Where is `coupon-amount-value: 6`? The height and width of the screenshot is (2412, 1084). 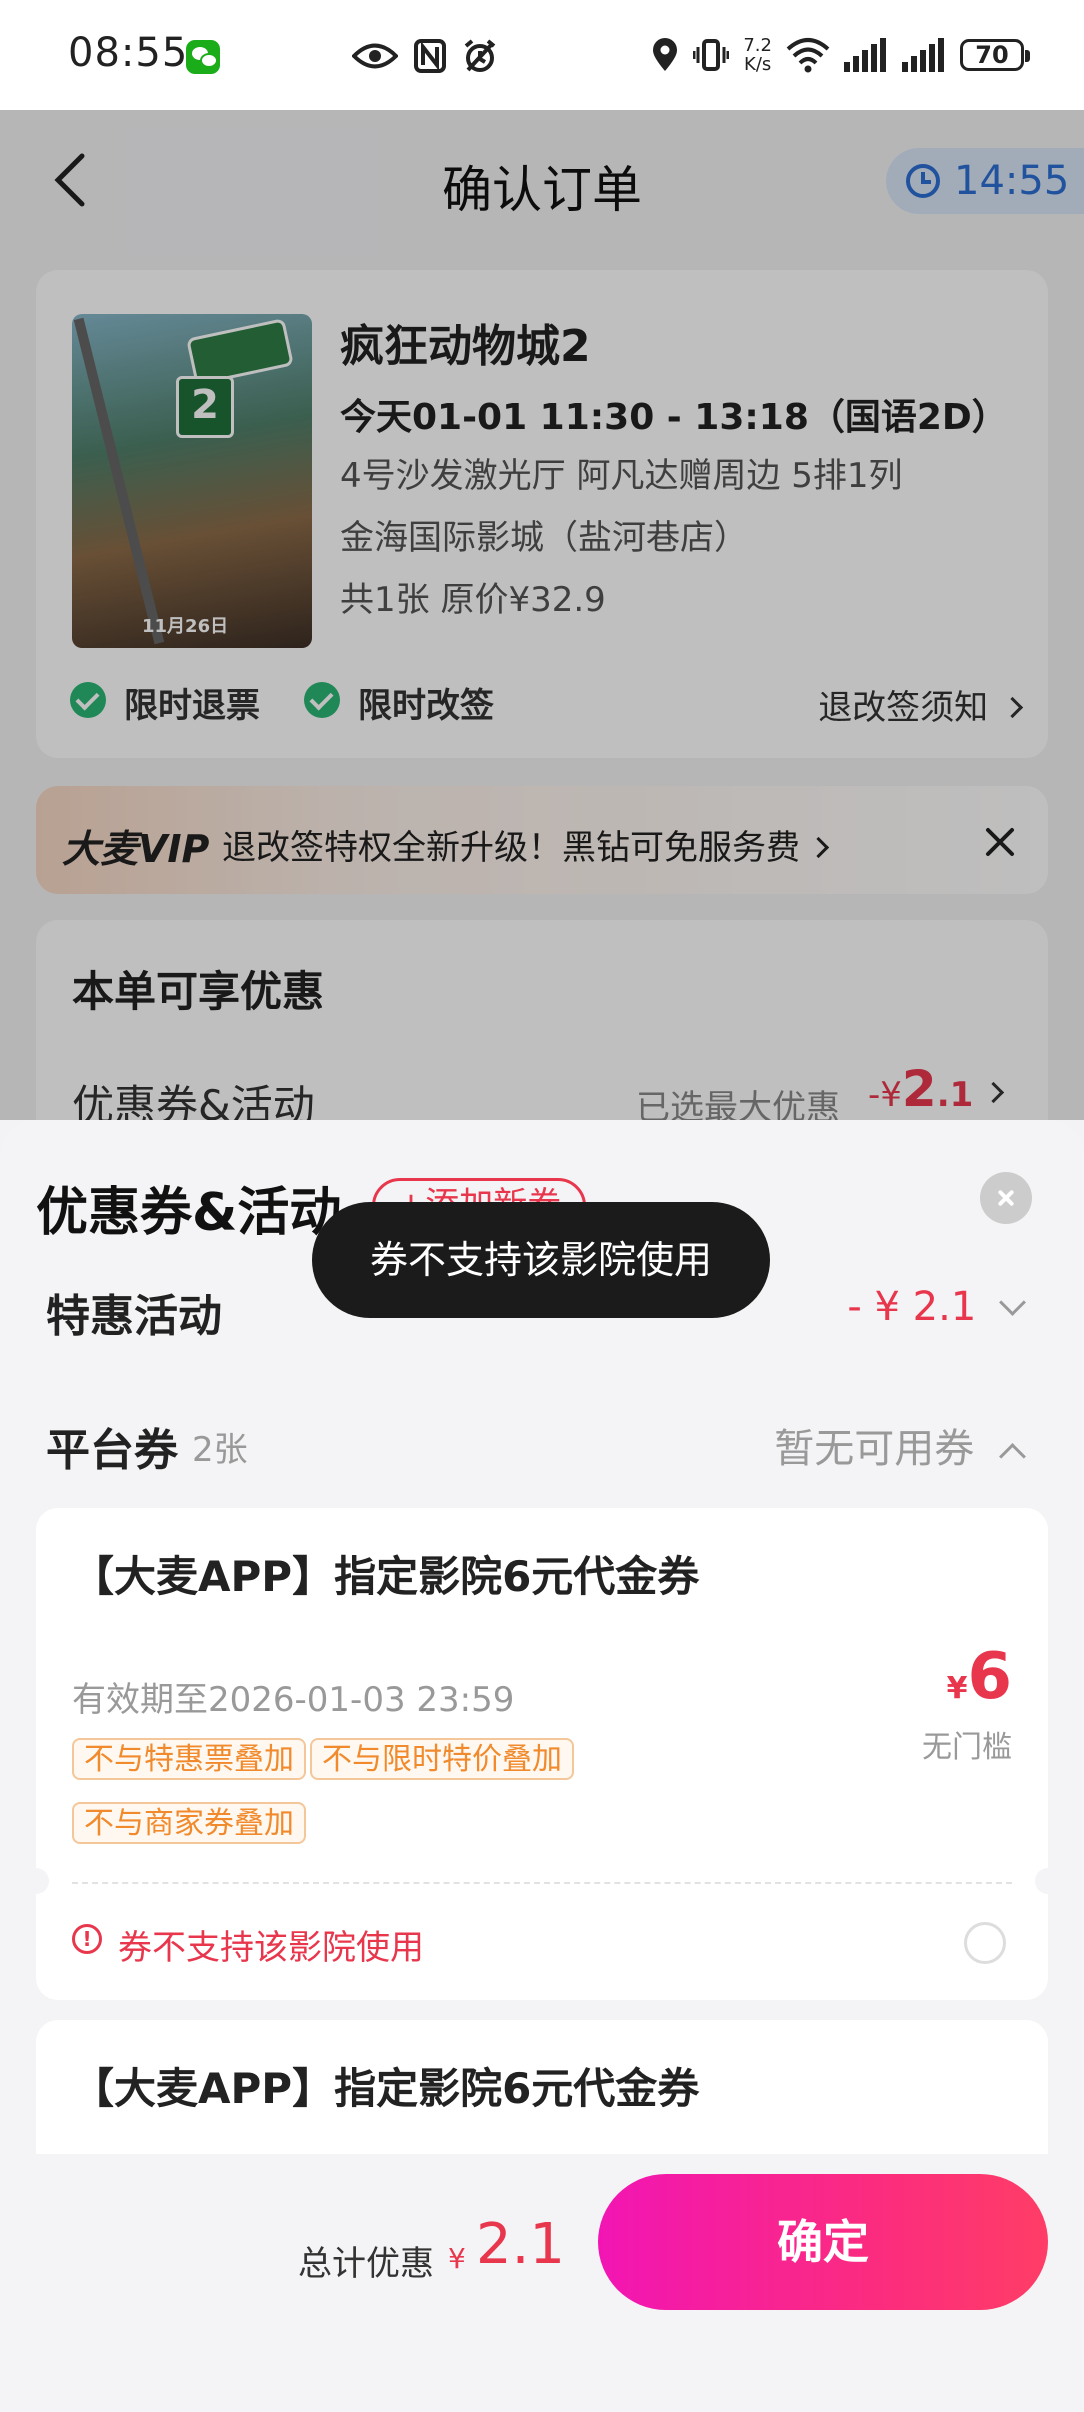
coupon-amount-value: 6 is located at coordinates (989, 1677).